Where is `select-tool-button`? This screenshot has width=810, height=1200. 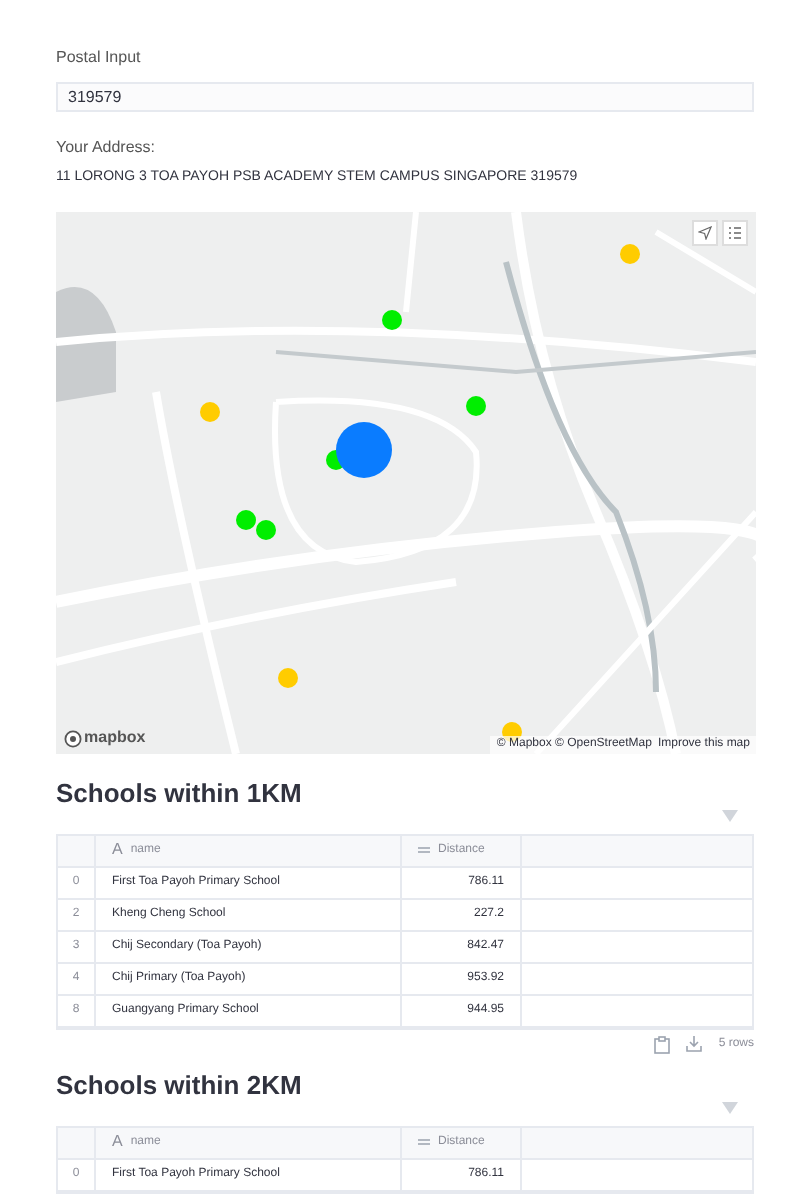 select-tool-button is located at coordinates (705, 232).